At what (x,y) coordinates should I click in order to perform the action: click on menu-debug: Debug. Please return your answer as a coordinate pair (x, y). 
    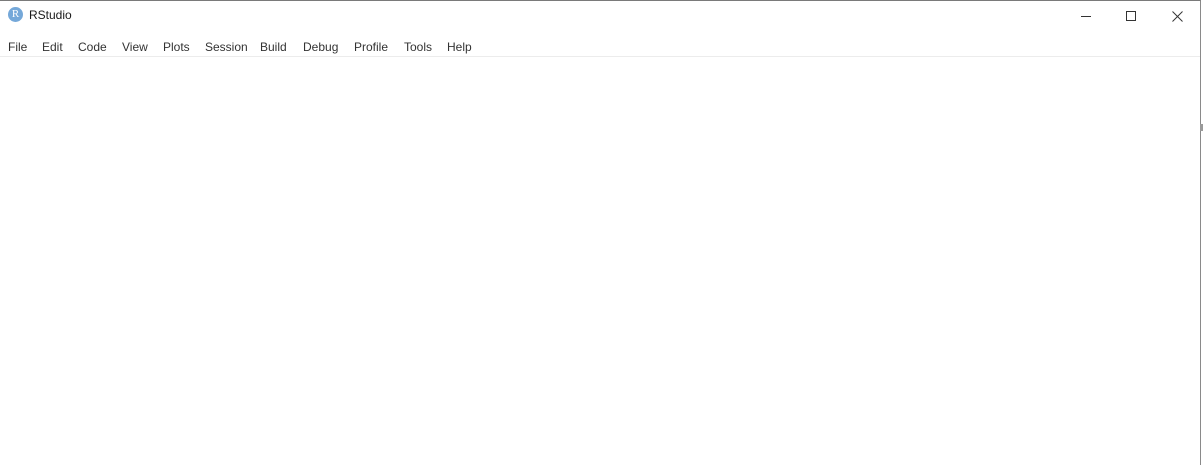
    Looking at the image, I should click on (320, 47).